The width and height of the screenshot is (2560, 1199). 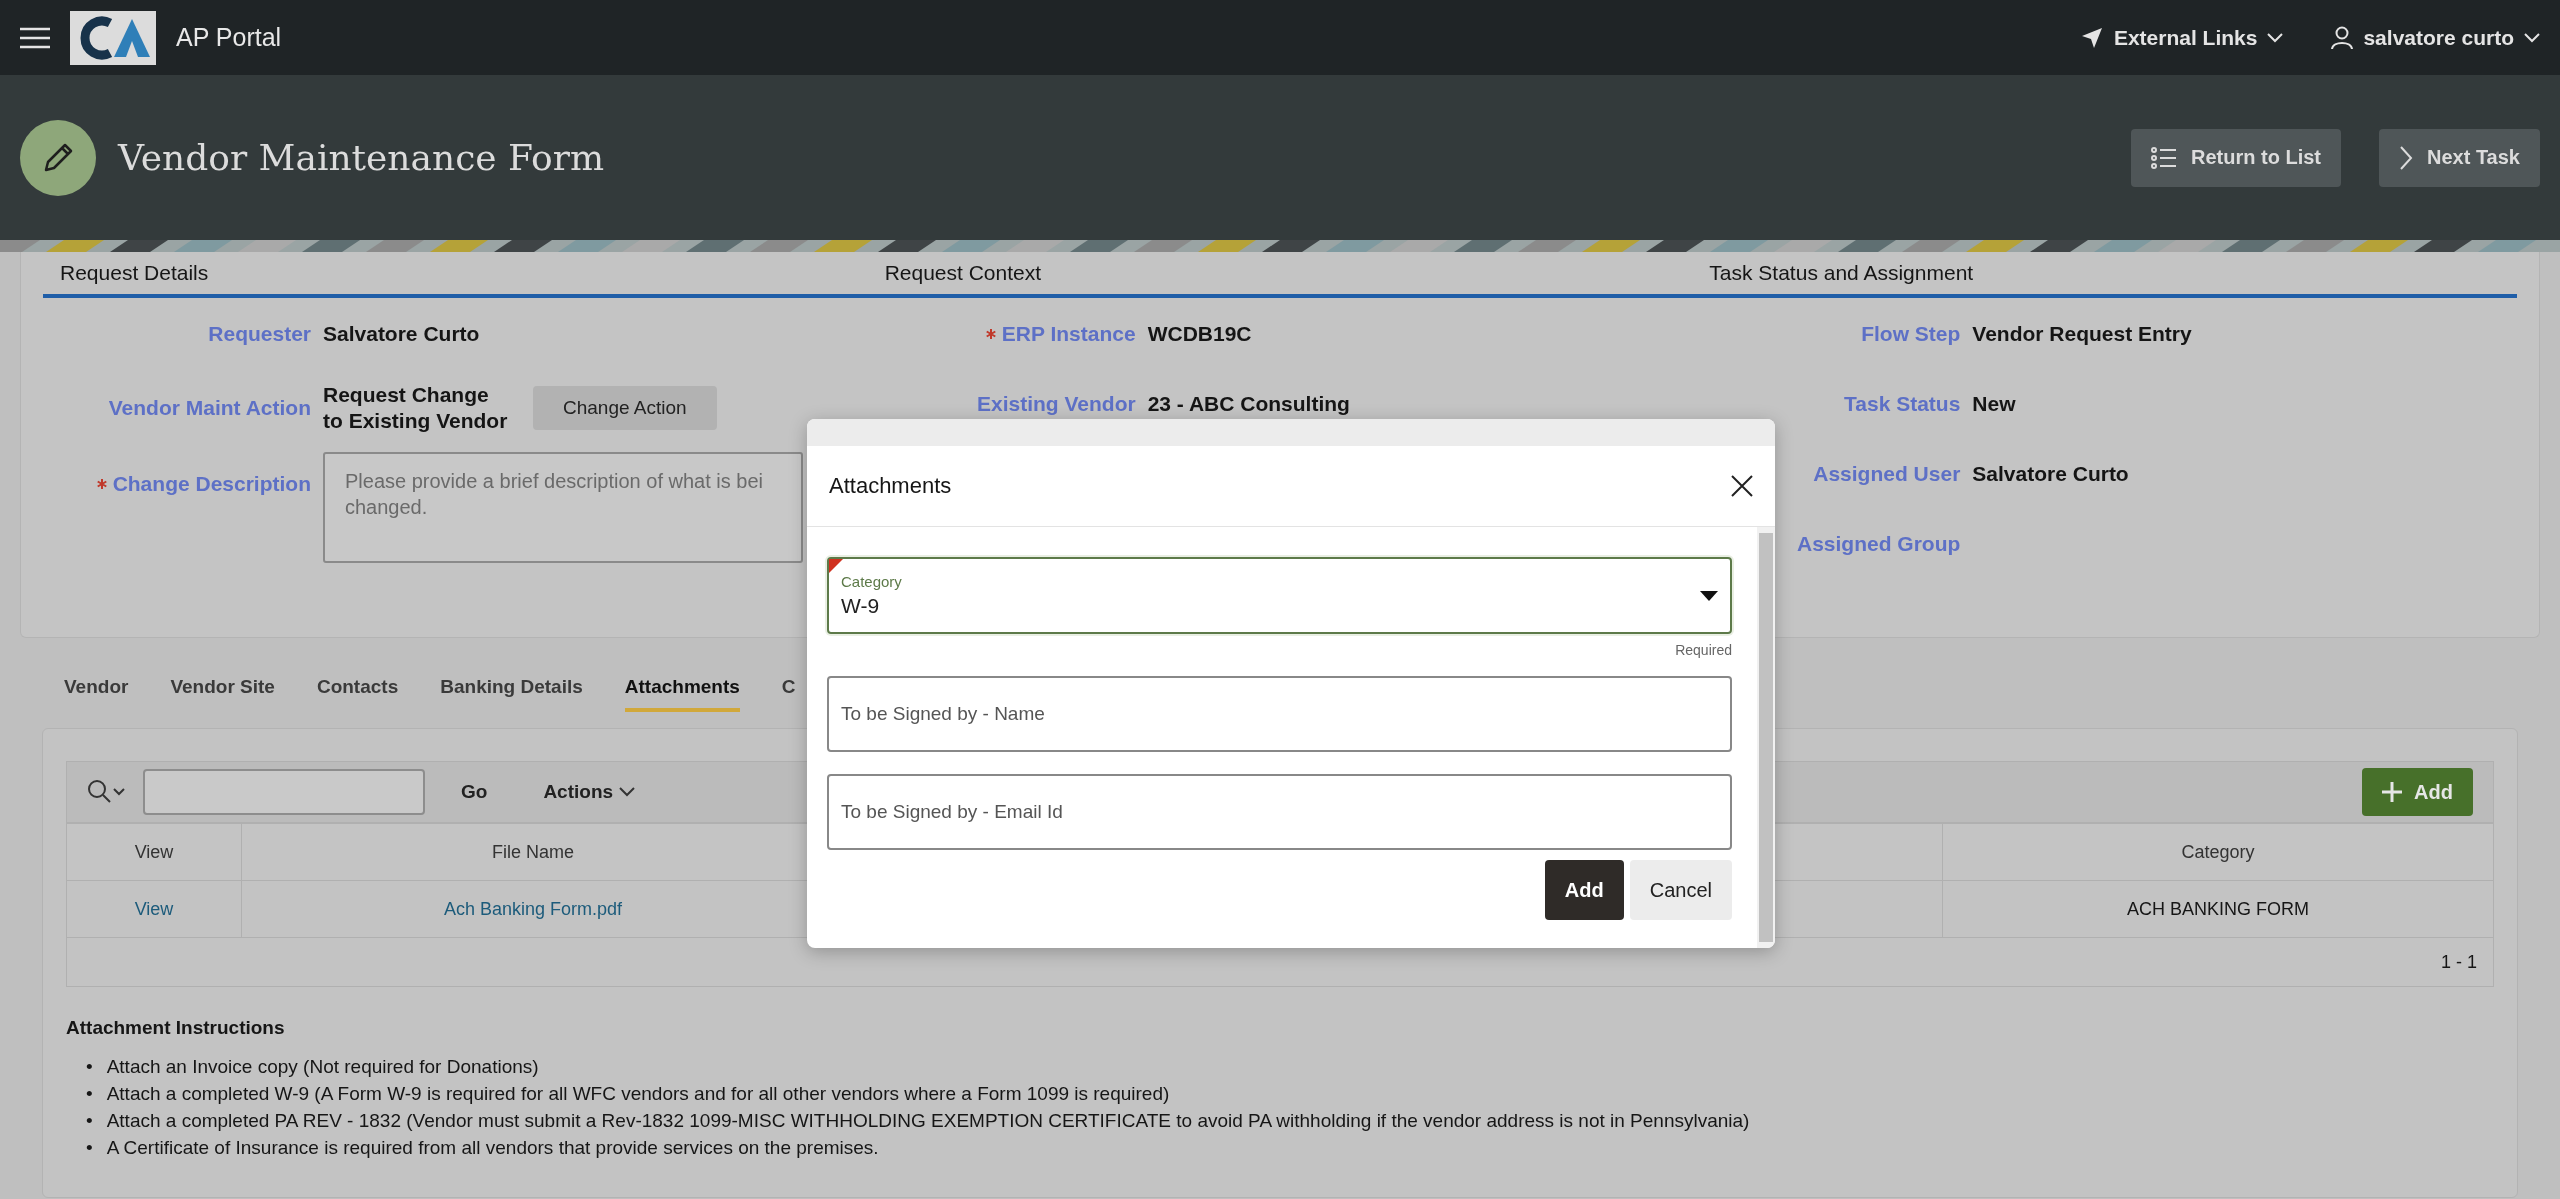 What do you see at coordinates (35, 37) in the screenshot?
I see `menu-icon` at bounding box center [35, 37].